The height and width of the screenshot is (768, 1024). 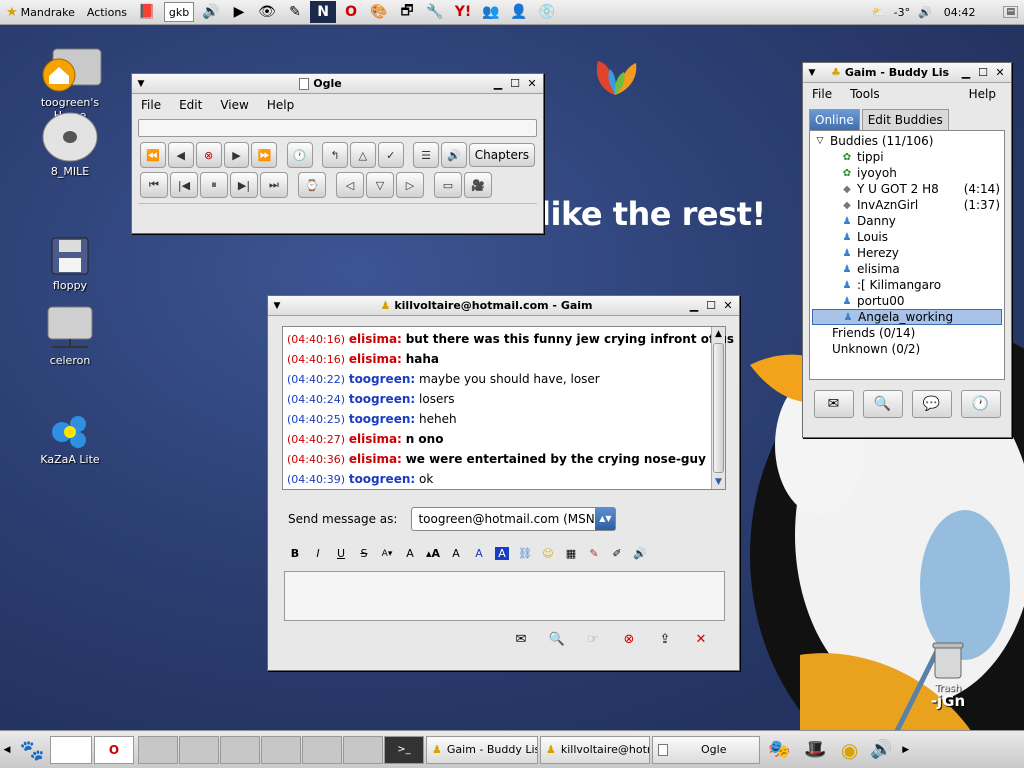 What do you see at coordinates (1010, 12) in the screenshot?
I see `panel-hide-button: ▤` at bounding box center [1010, 12].